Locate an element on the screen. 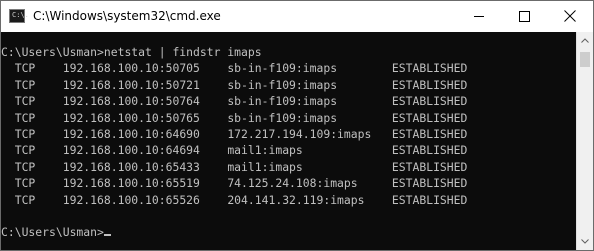 The height and width of the screenshot is (251, 594). connection-local: 192.168.100.10:64694 is located at coordinates (145, 150).